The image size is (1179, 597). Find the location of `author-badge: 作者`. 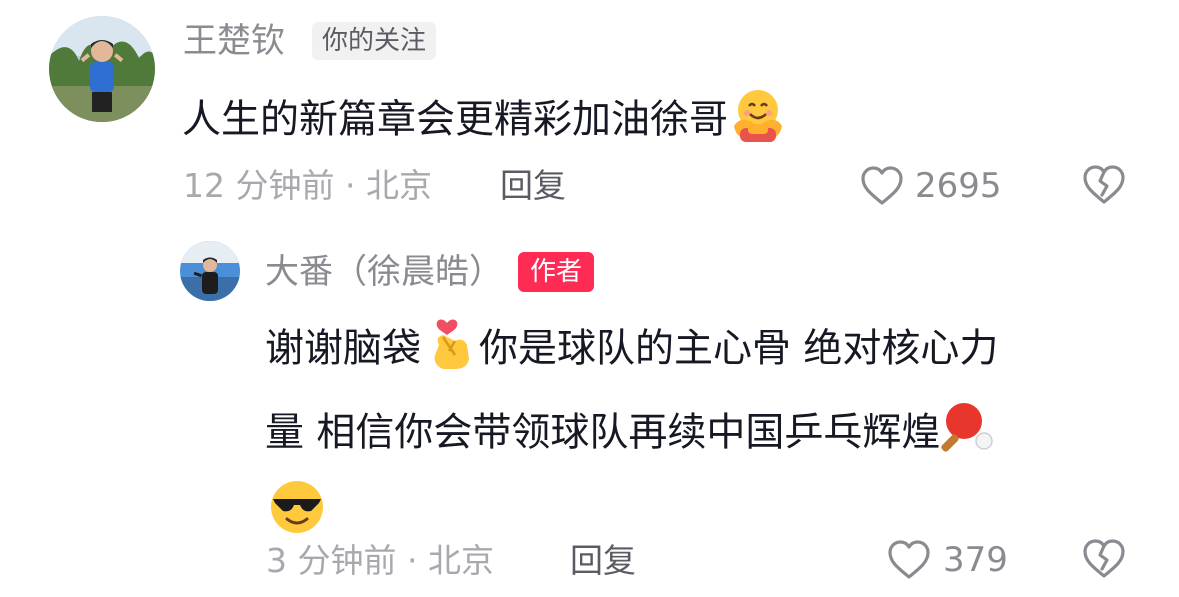

author-badge: 作者 is located at coordinates (556, 272).